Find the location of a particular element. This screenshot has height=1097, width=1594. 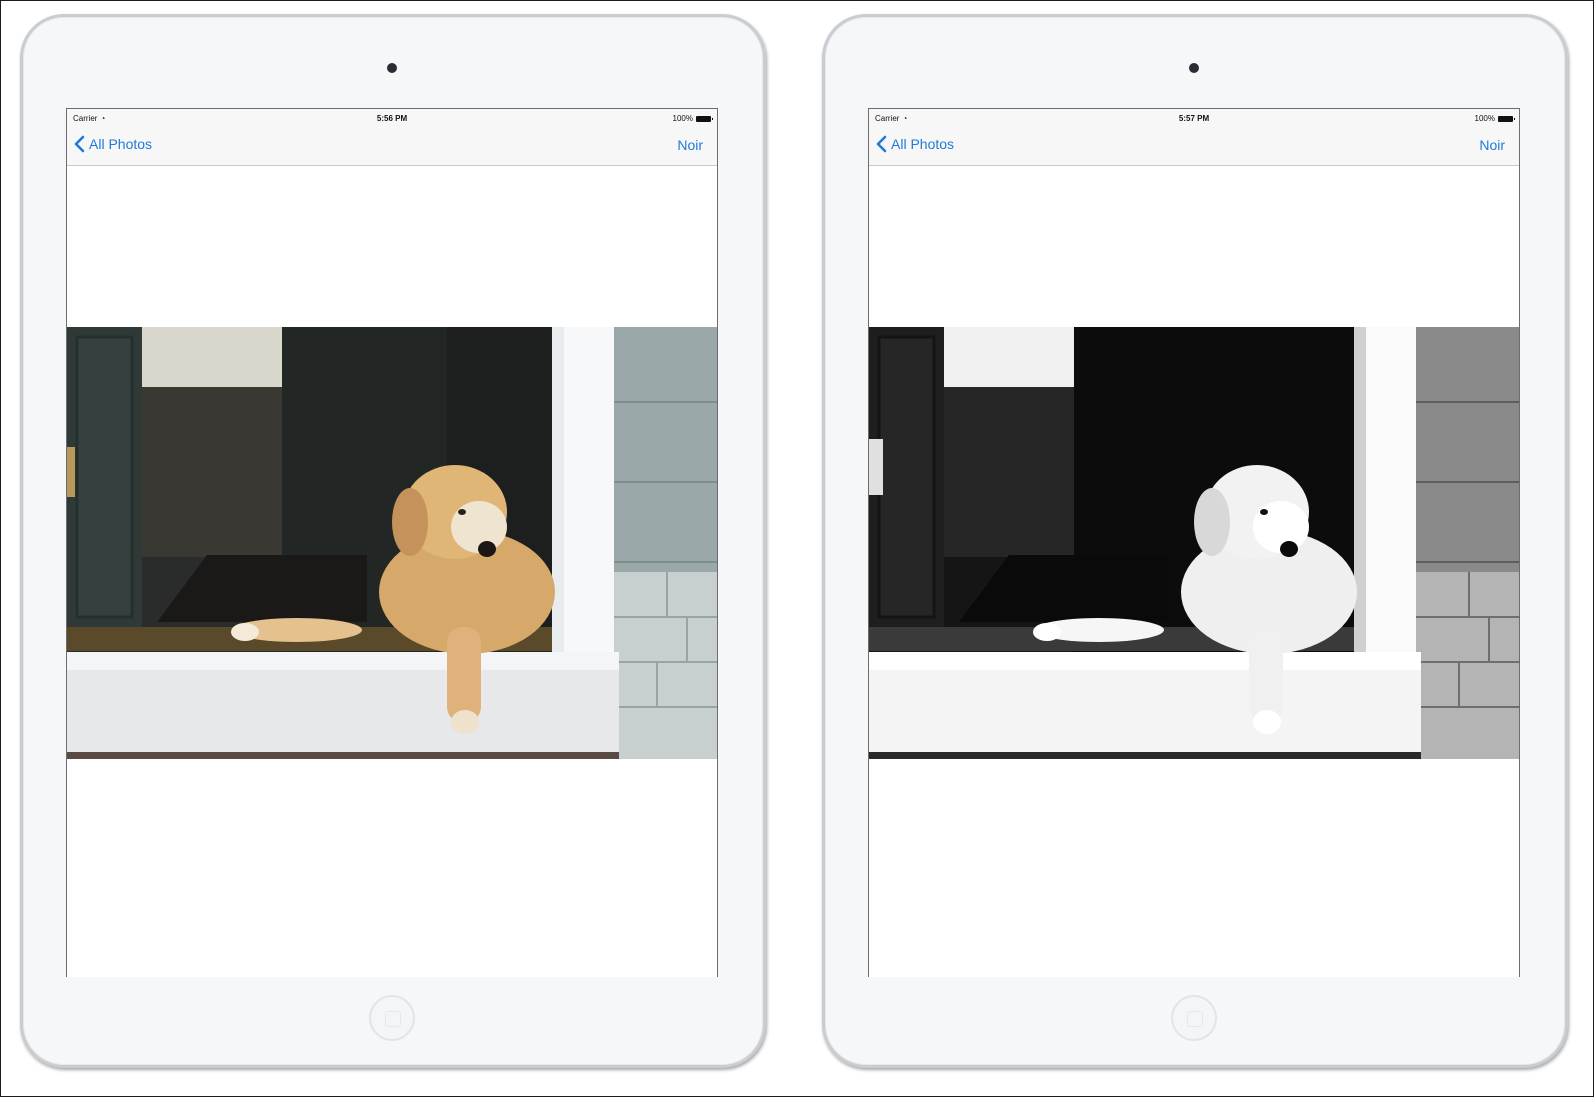

status-time: 5:56 PM is located at coordinates (392, 118).